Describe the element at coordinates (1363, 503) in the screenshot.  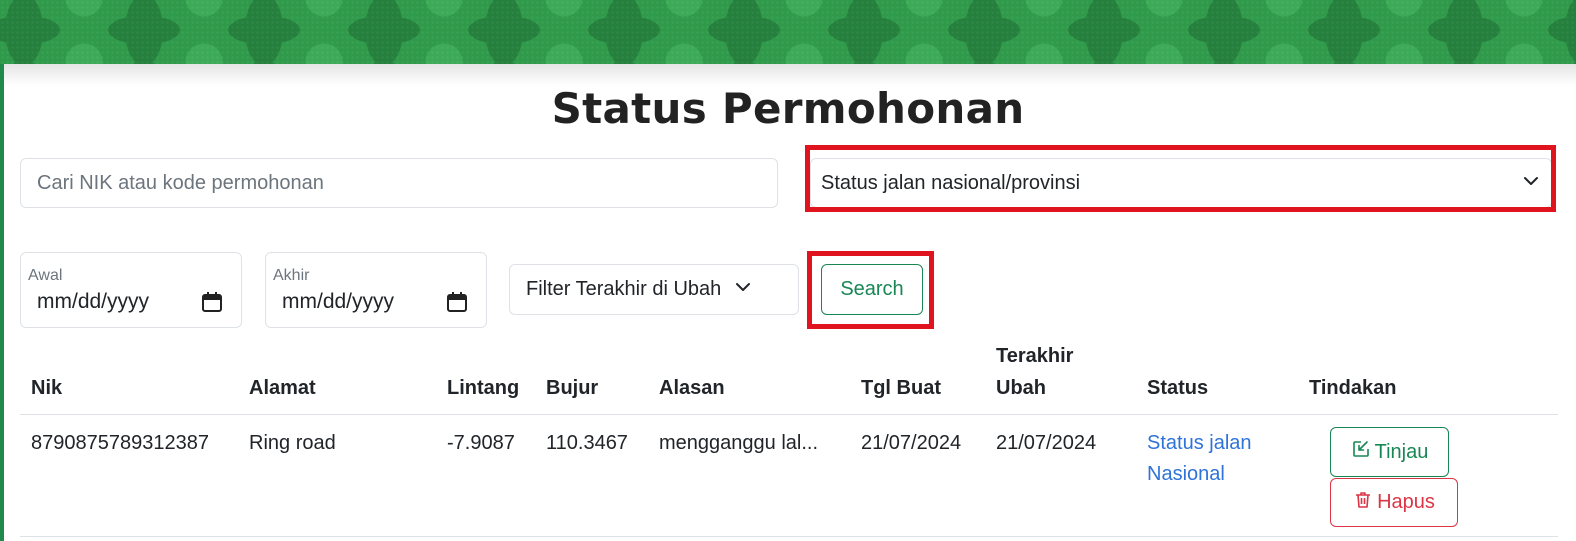
I see `trash-icon` at that location.